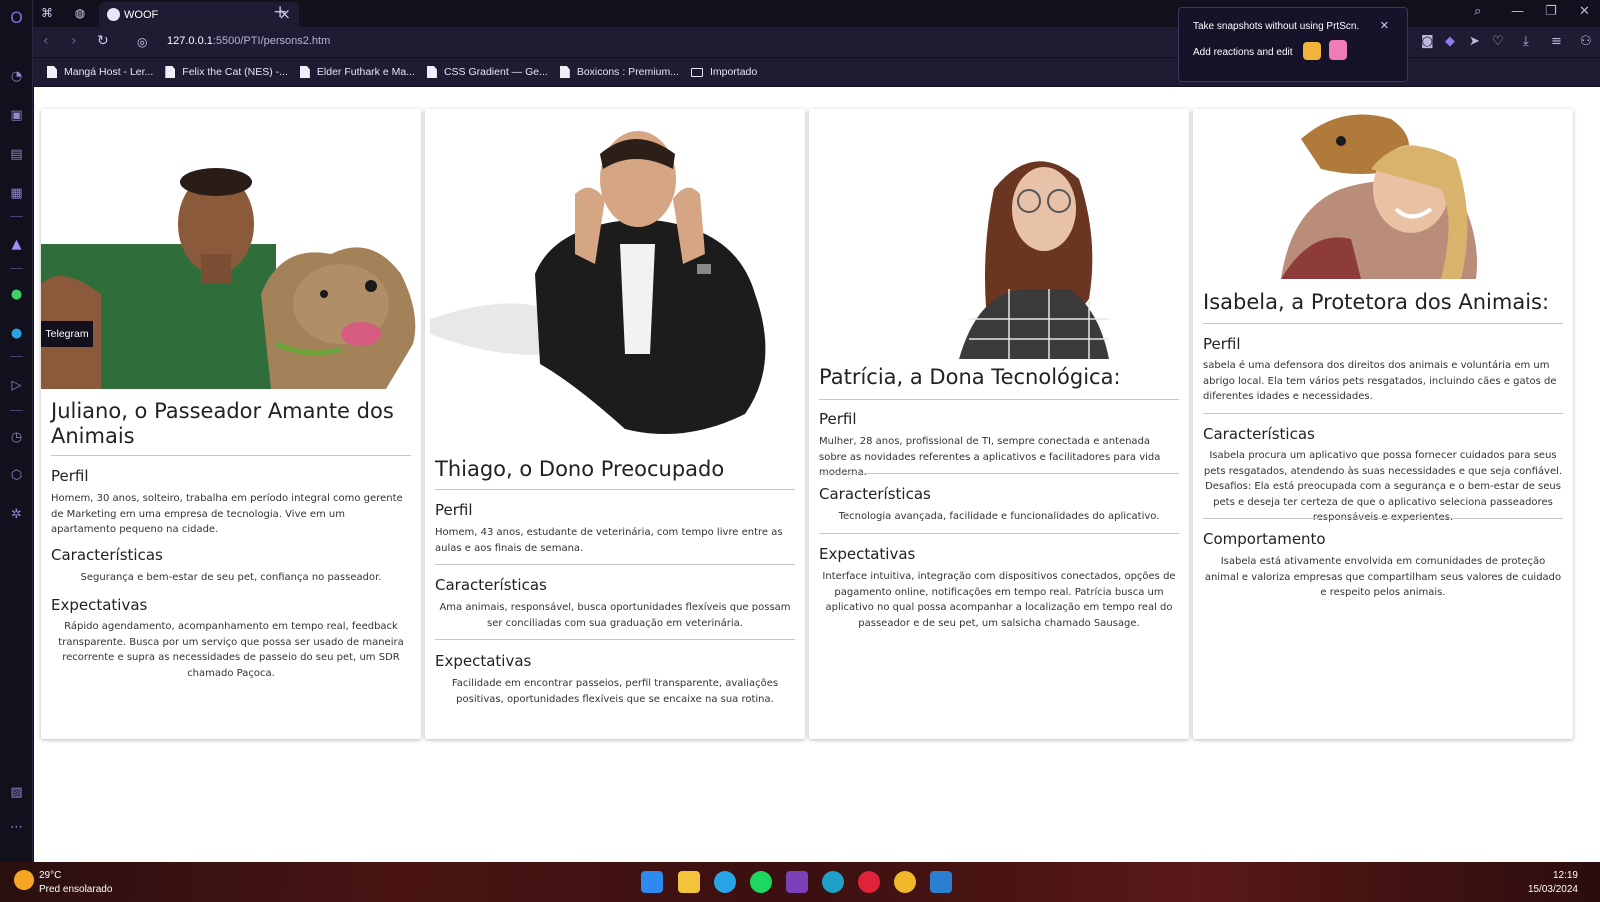 This screenshot has width=1600, height=902. What do you see at coordinates (46, 41) in the screenshot?
I see `back-button: ‹` at bounding box center [46, 41].